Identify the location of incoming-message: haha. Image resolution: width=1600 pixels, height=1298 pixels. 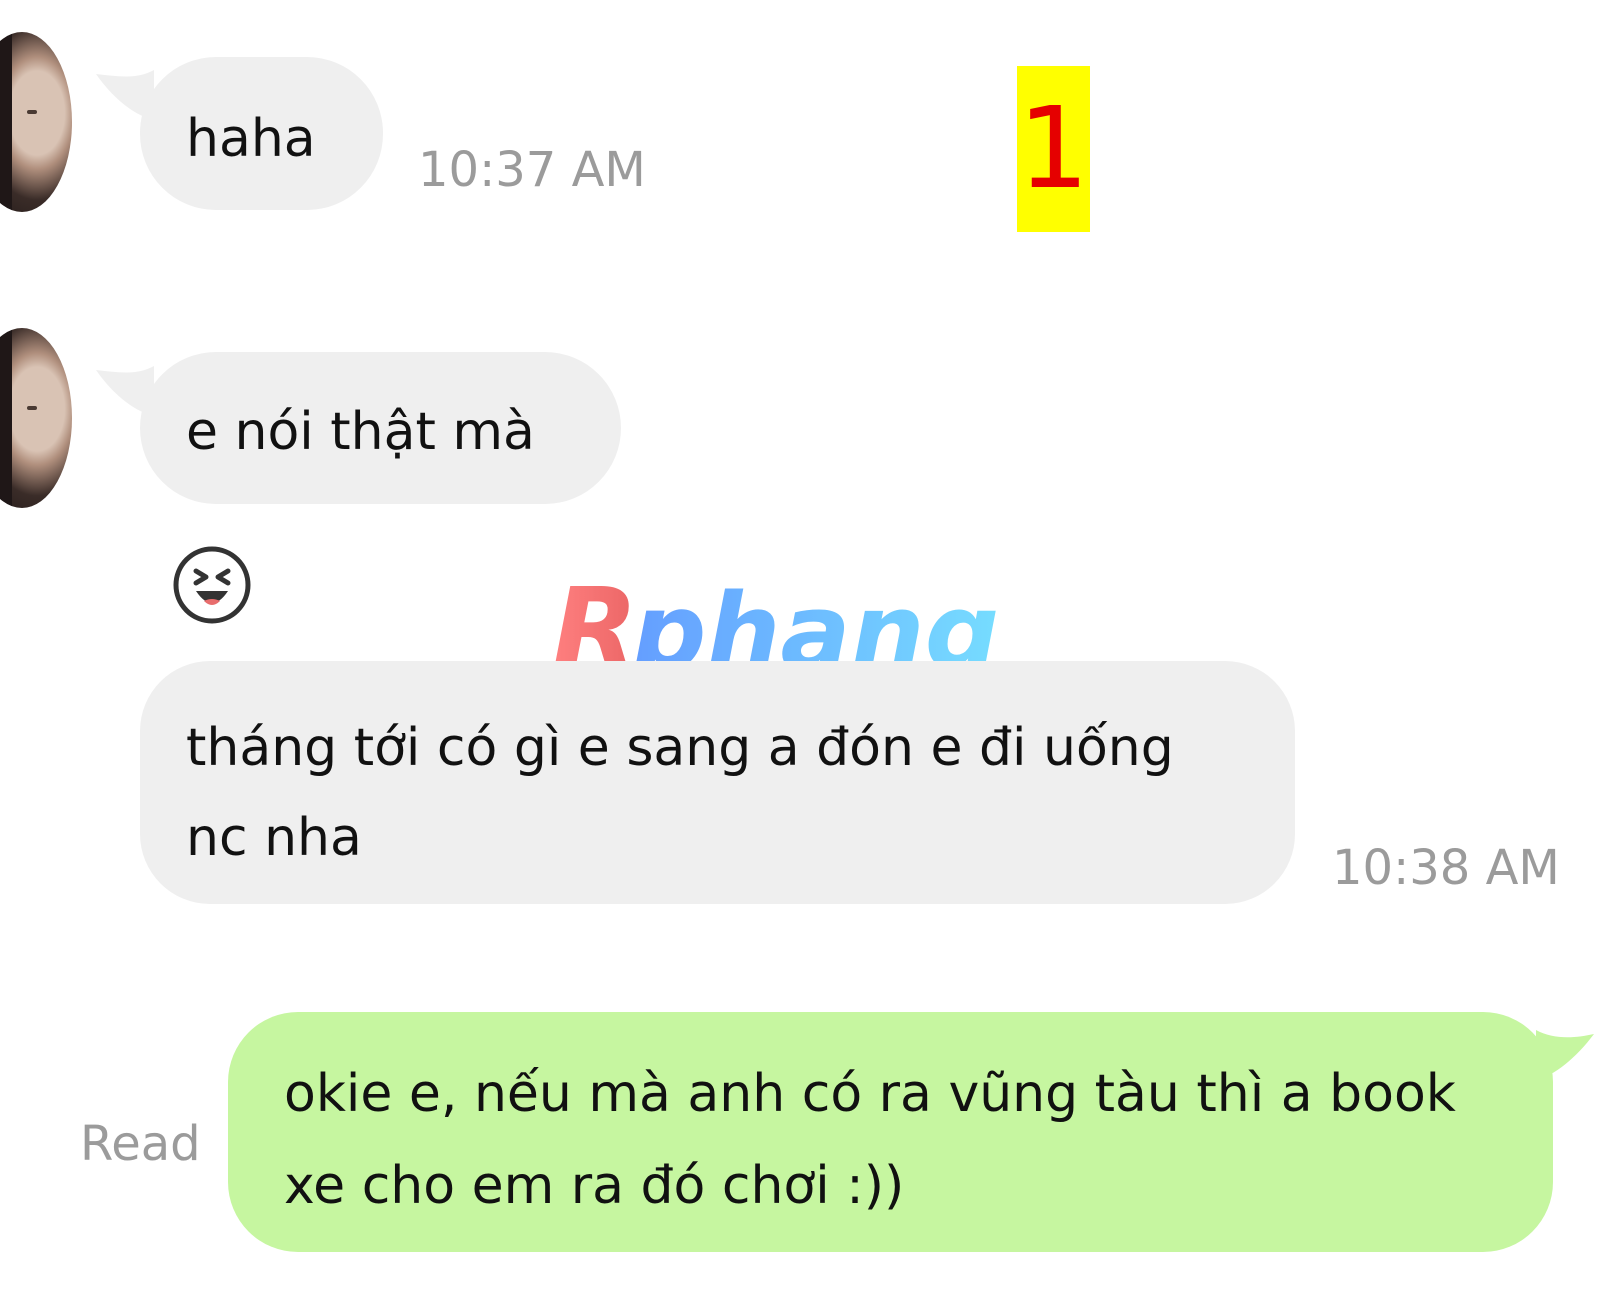
(261, 133).